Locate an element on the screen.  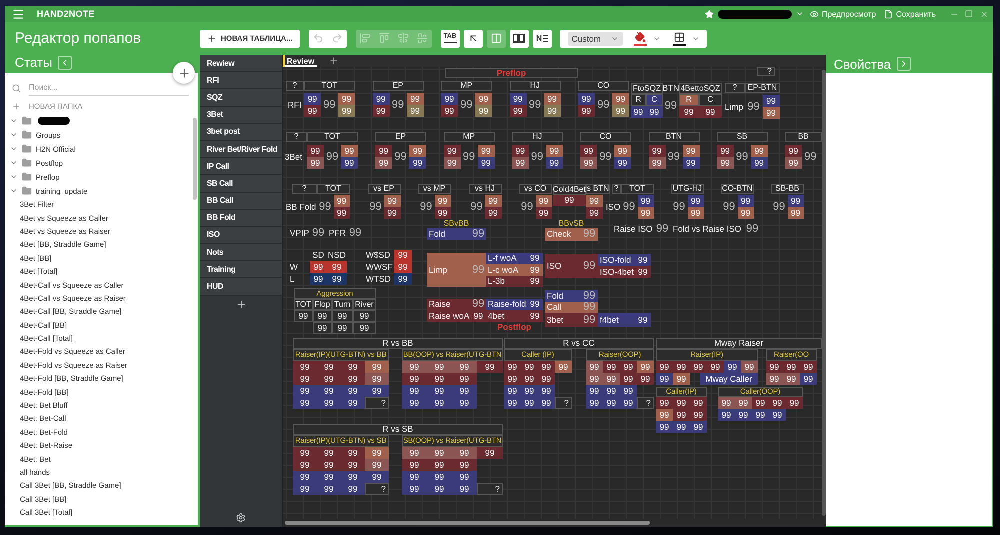
row-label: ISO-4bet is located at coordinates (616, 272).